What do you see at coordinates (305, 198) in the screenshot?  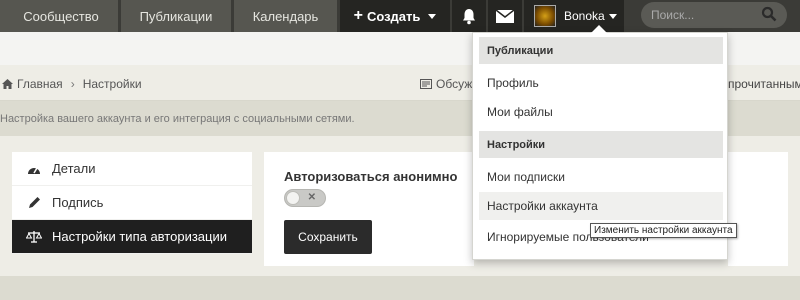 I see `anonymous-login-toggle: ✕` at bounding box center [305, 198].